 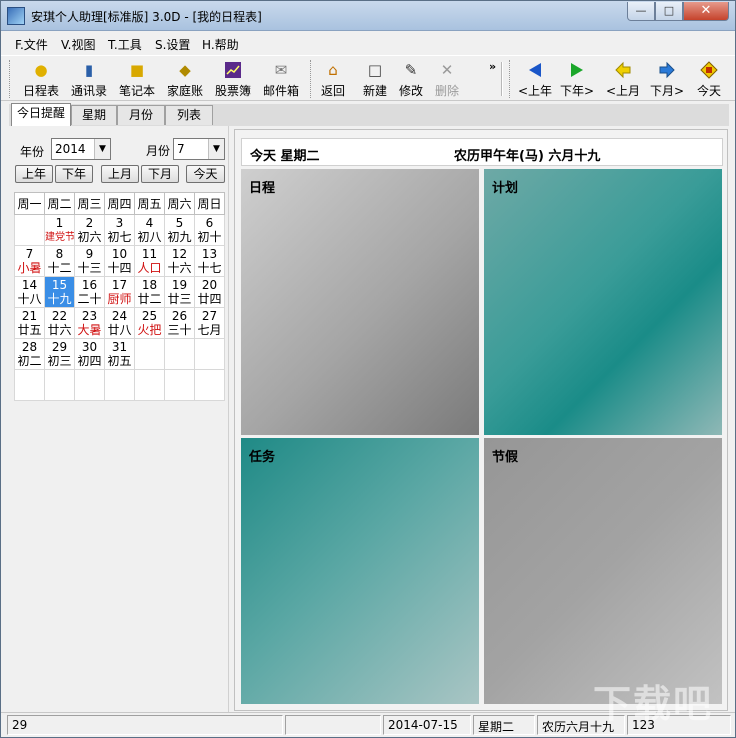 I want to click on close-button: ✕, so click(x=706, y=11).